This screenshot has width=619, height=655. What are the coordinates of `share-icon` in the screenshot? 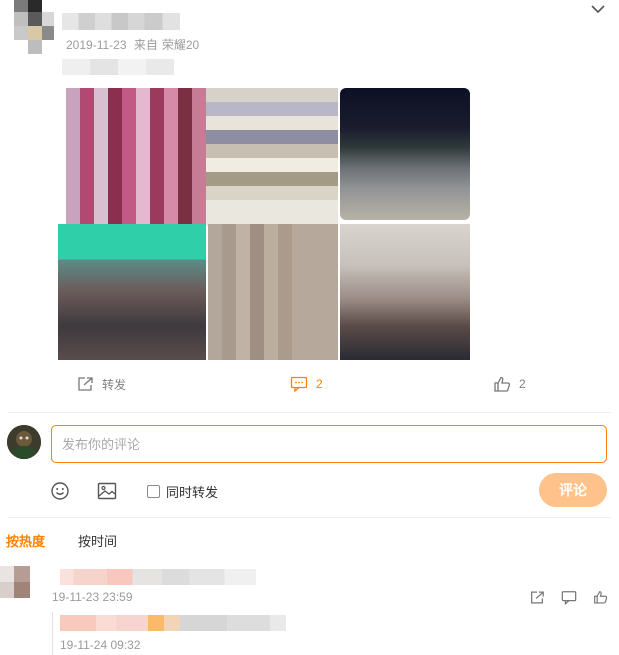 It's located at (85, 384).